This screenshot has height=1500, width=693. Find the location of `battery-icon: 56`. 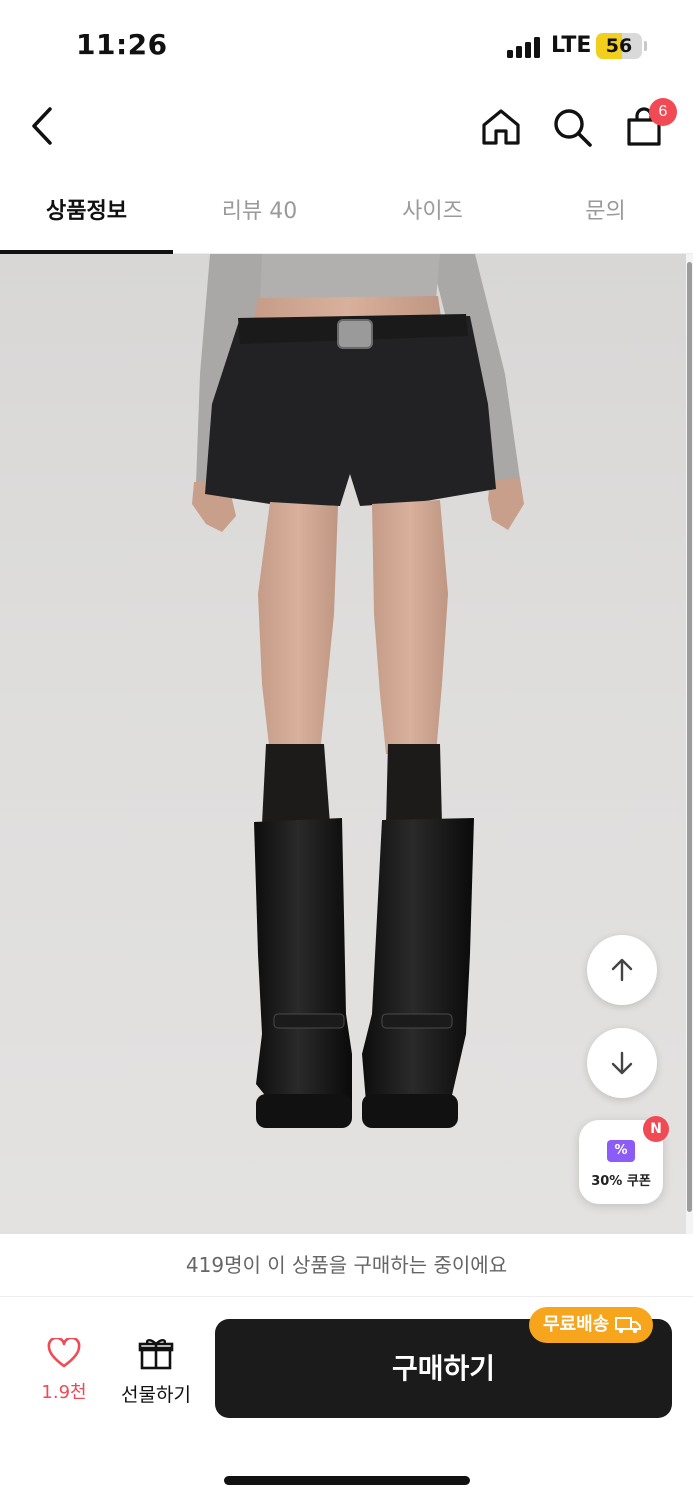

battery-icon: 56 is located at coordinates (619, 46).